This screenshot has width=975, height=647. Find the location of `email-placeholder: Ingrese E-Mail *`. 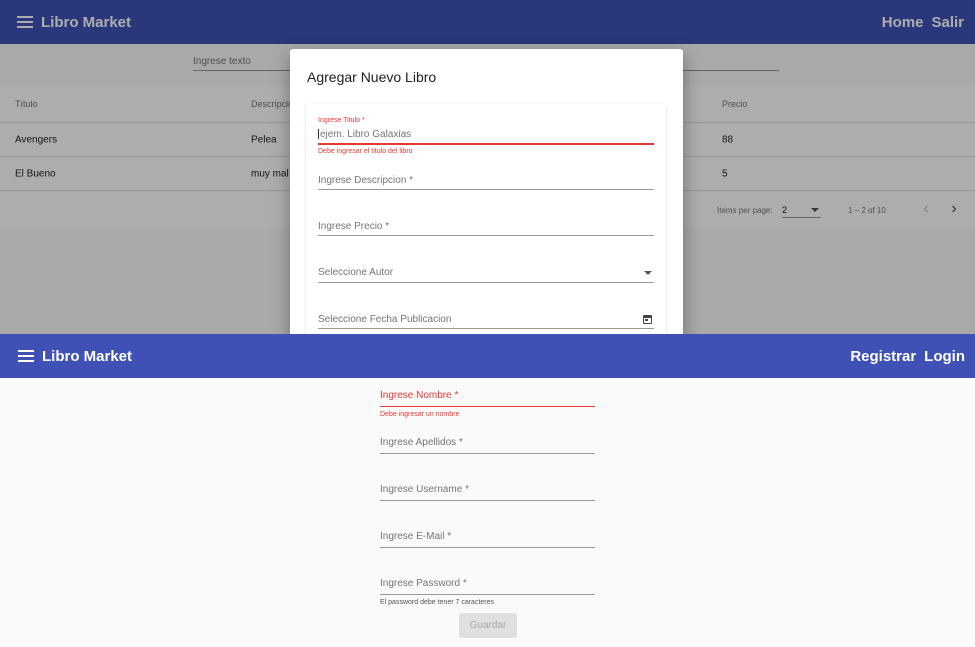

email-placeholder: Ingrese E-Mail * is located at coordinates (416, 536).